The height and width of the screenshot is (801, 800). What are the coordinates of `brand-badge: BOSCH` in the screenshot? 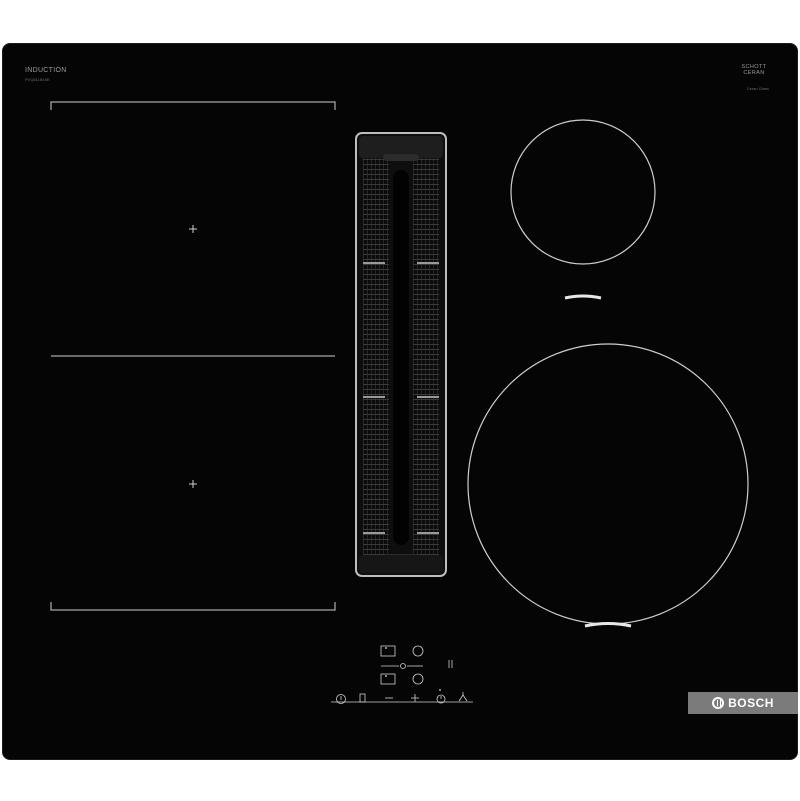 It's located at (743, 703).